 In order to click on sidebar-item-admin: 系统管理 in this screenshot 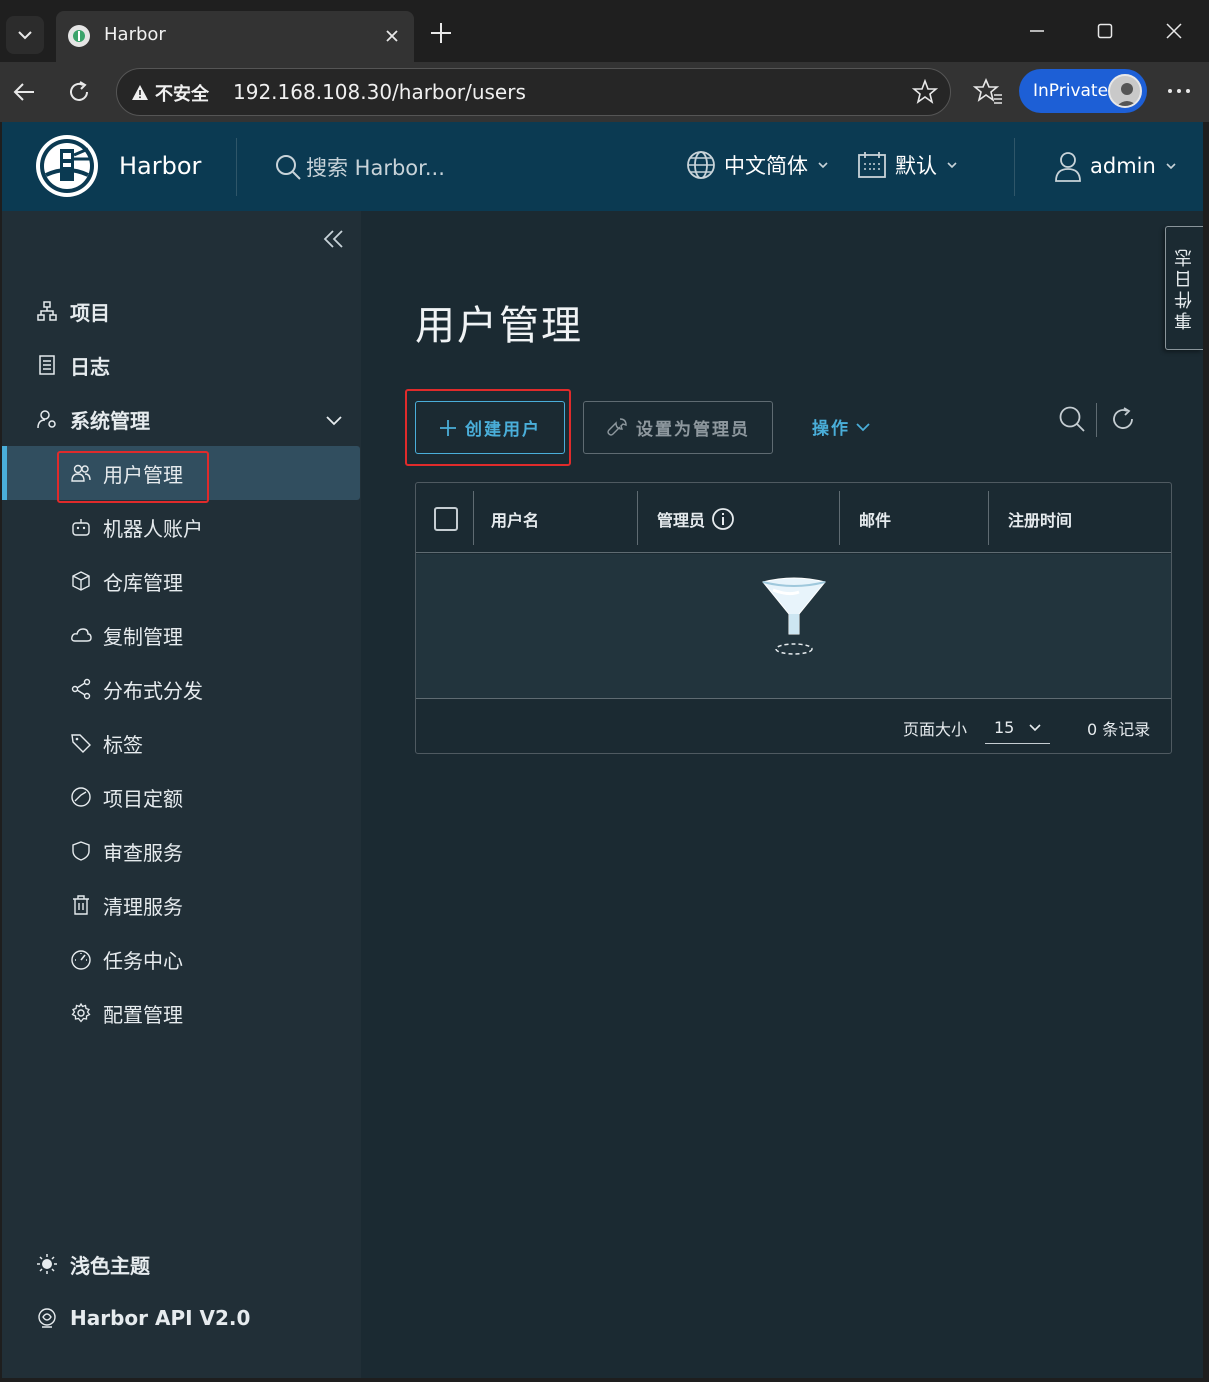, I will do `click(181, 419)`.